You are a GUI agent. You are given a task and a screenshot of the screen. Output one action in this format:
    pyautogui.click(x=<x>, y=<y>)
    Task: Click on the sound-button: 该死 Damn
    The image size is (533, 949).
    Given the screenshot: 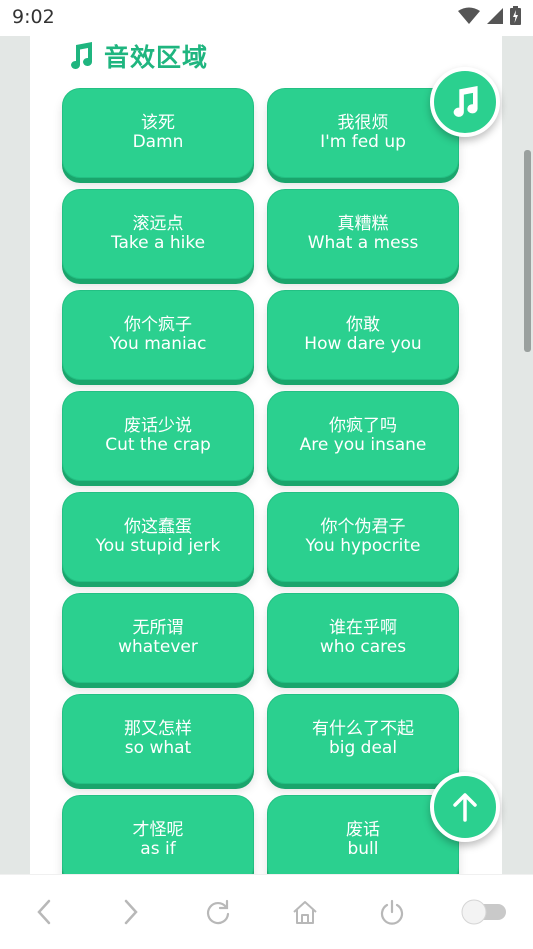 What is the action you would take?
    pyautogui.click(x=158, y=133)
    